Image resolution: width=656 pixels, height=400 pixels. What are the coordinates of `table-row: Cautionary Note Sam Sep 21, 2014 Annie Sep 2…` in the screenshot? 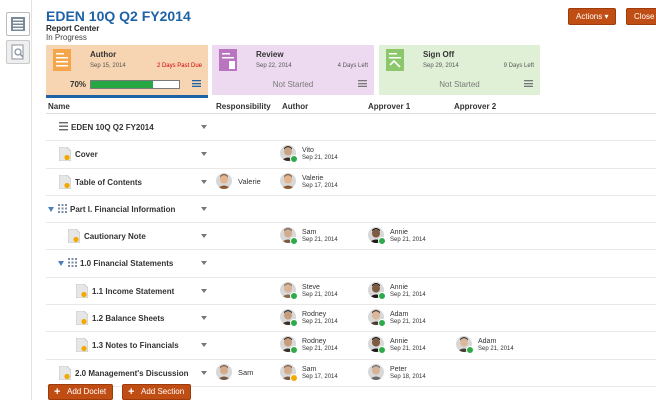 It's located at (351, 237).